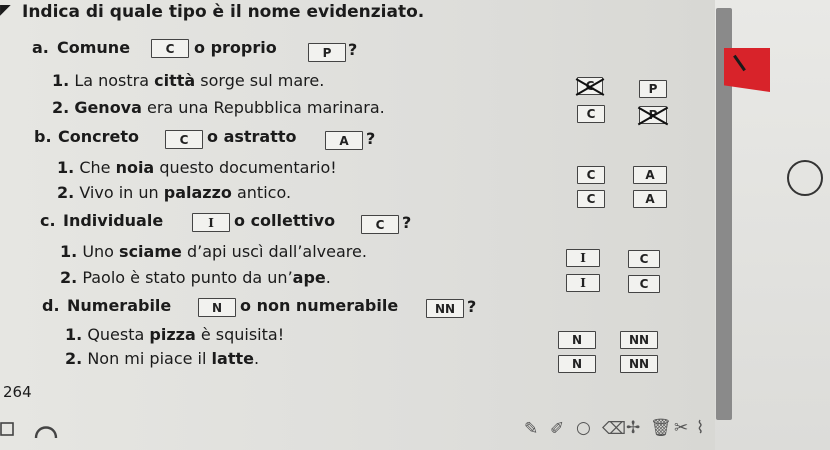 The width and height of the screenshot is (830, 450). I want to click on highlighter-icon: ✐, so click(557, 429).